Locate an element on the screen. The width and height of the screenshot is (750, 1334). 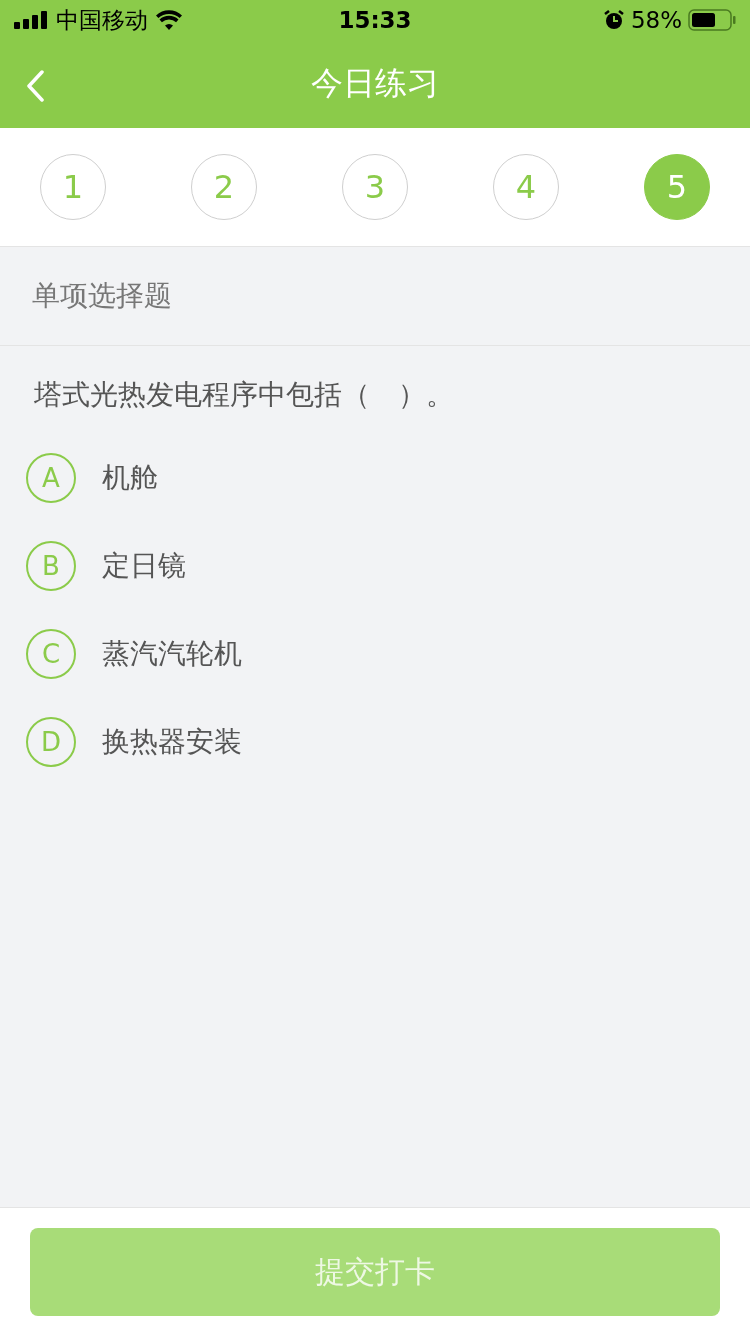
question-number-button: 3 is located at coordinates (375, 187).